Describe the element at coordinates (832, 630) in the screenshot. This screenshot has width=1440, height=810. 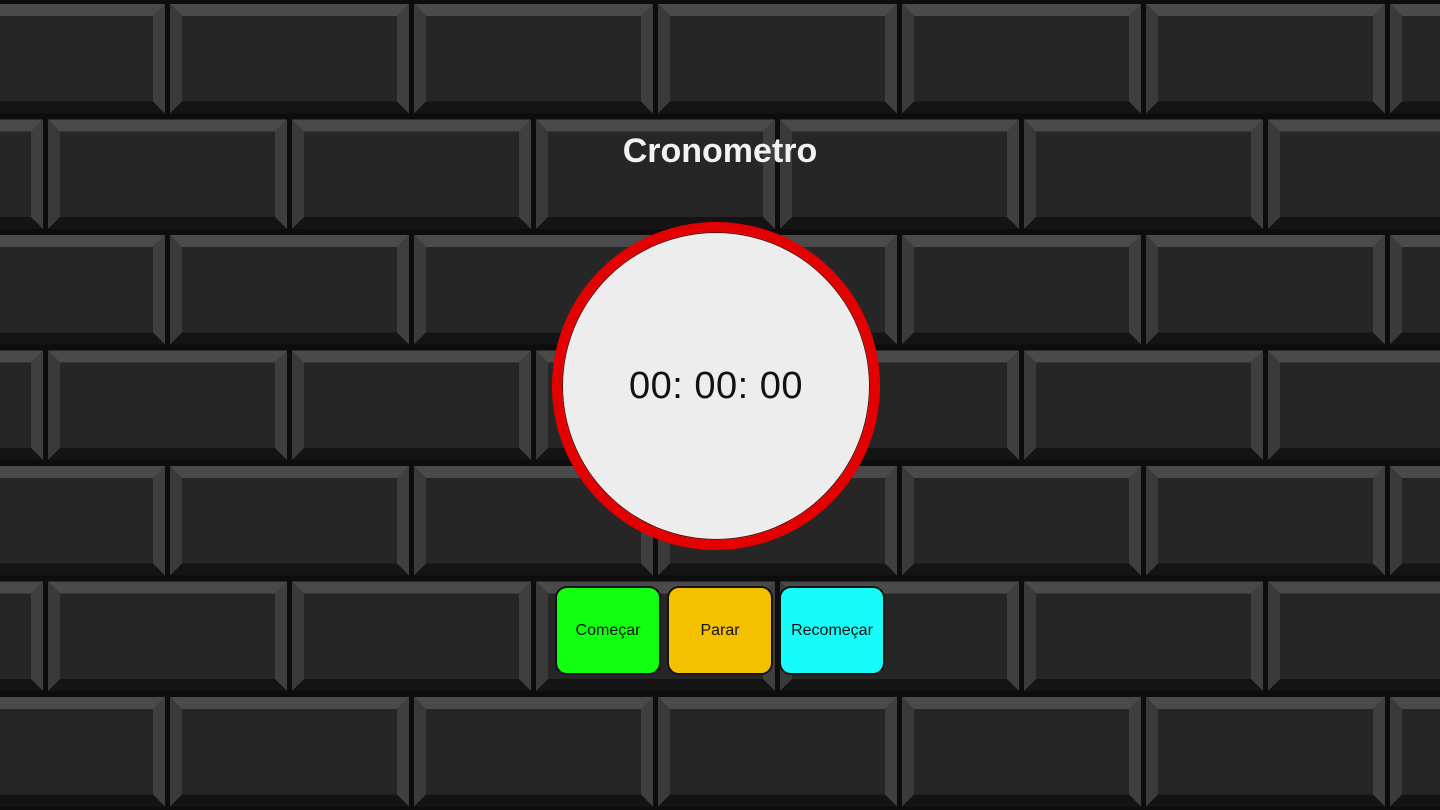
I see `reset-button: Recomeçar` at that location.